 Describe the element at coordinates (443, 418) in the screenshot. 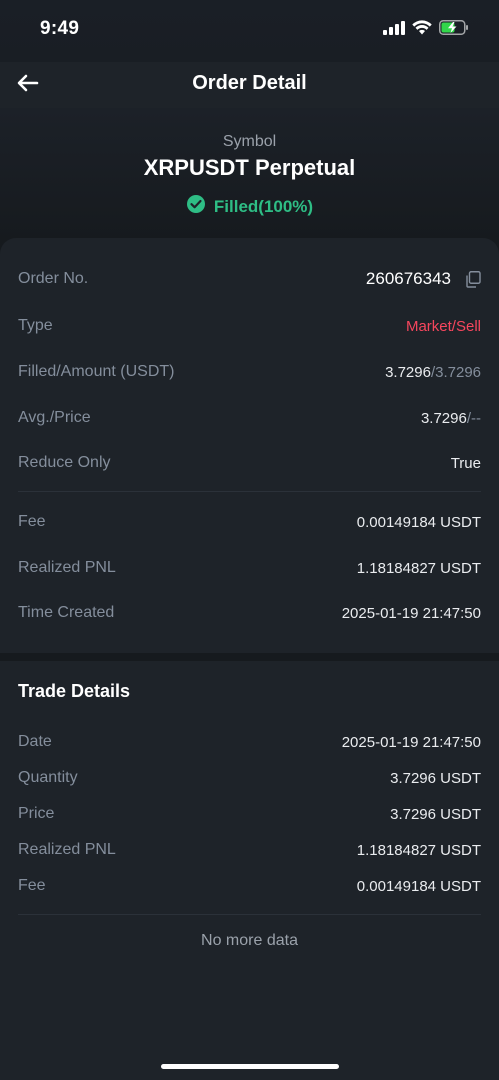

I see `avg-value: 3.7296` at that location.